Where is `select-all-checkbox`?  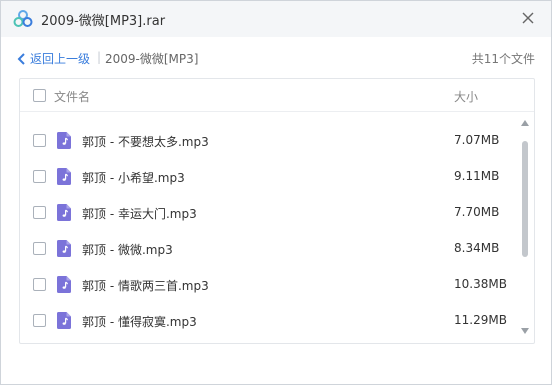 select-all-checkbox is located at coordinates (39, 95).